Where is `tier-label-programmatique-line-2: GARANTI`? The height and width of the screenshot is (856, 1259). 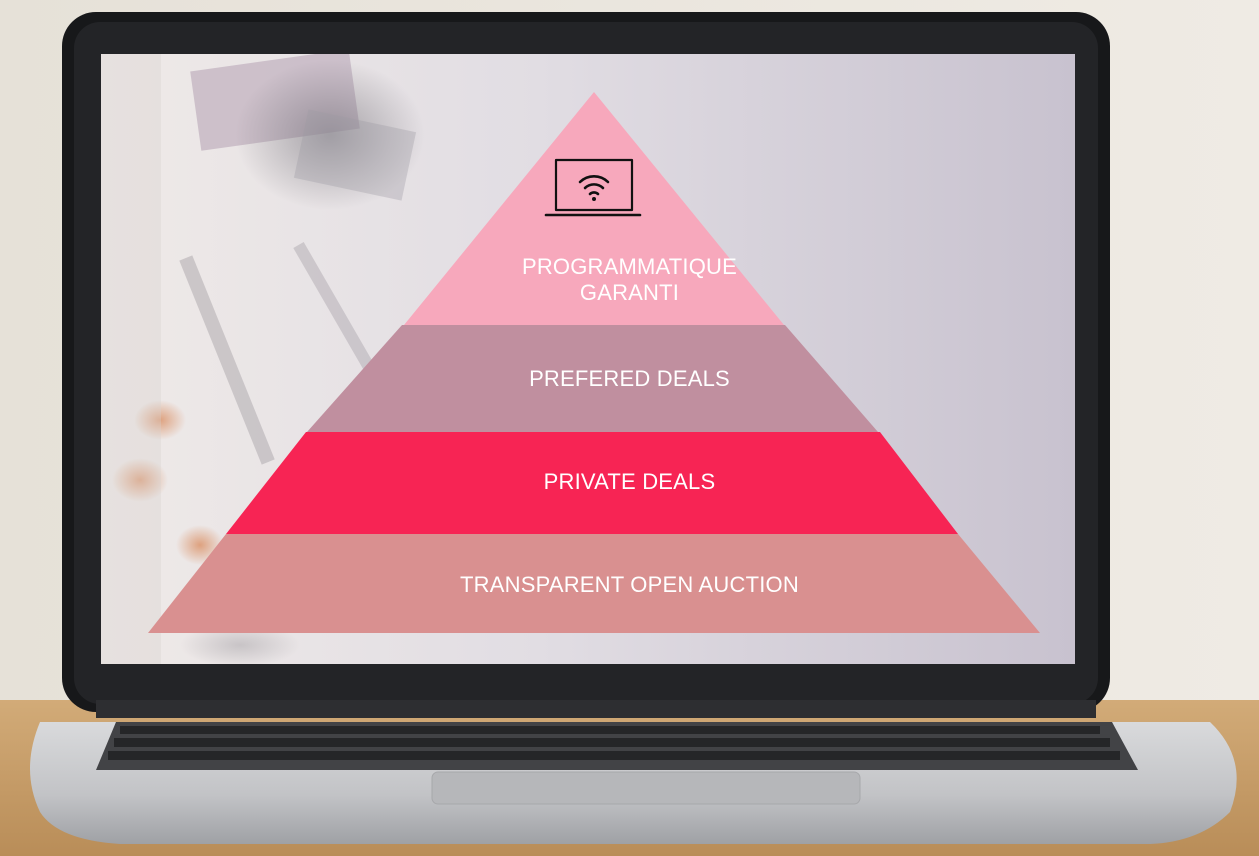
tier-label-programmatique-line-2: GARANTI is located at coordinates (629, 292).